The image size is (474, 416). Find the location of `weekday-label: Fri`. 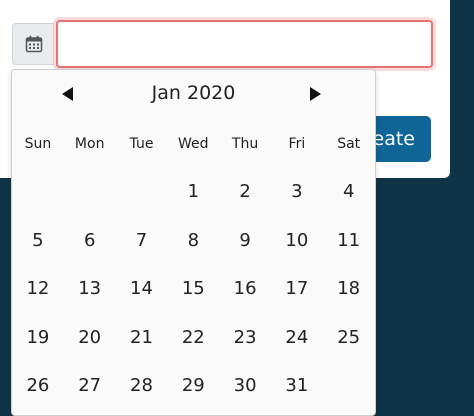

weekday-label: Fri is located at coordinates (297, 144).